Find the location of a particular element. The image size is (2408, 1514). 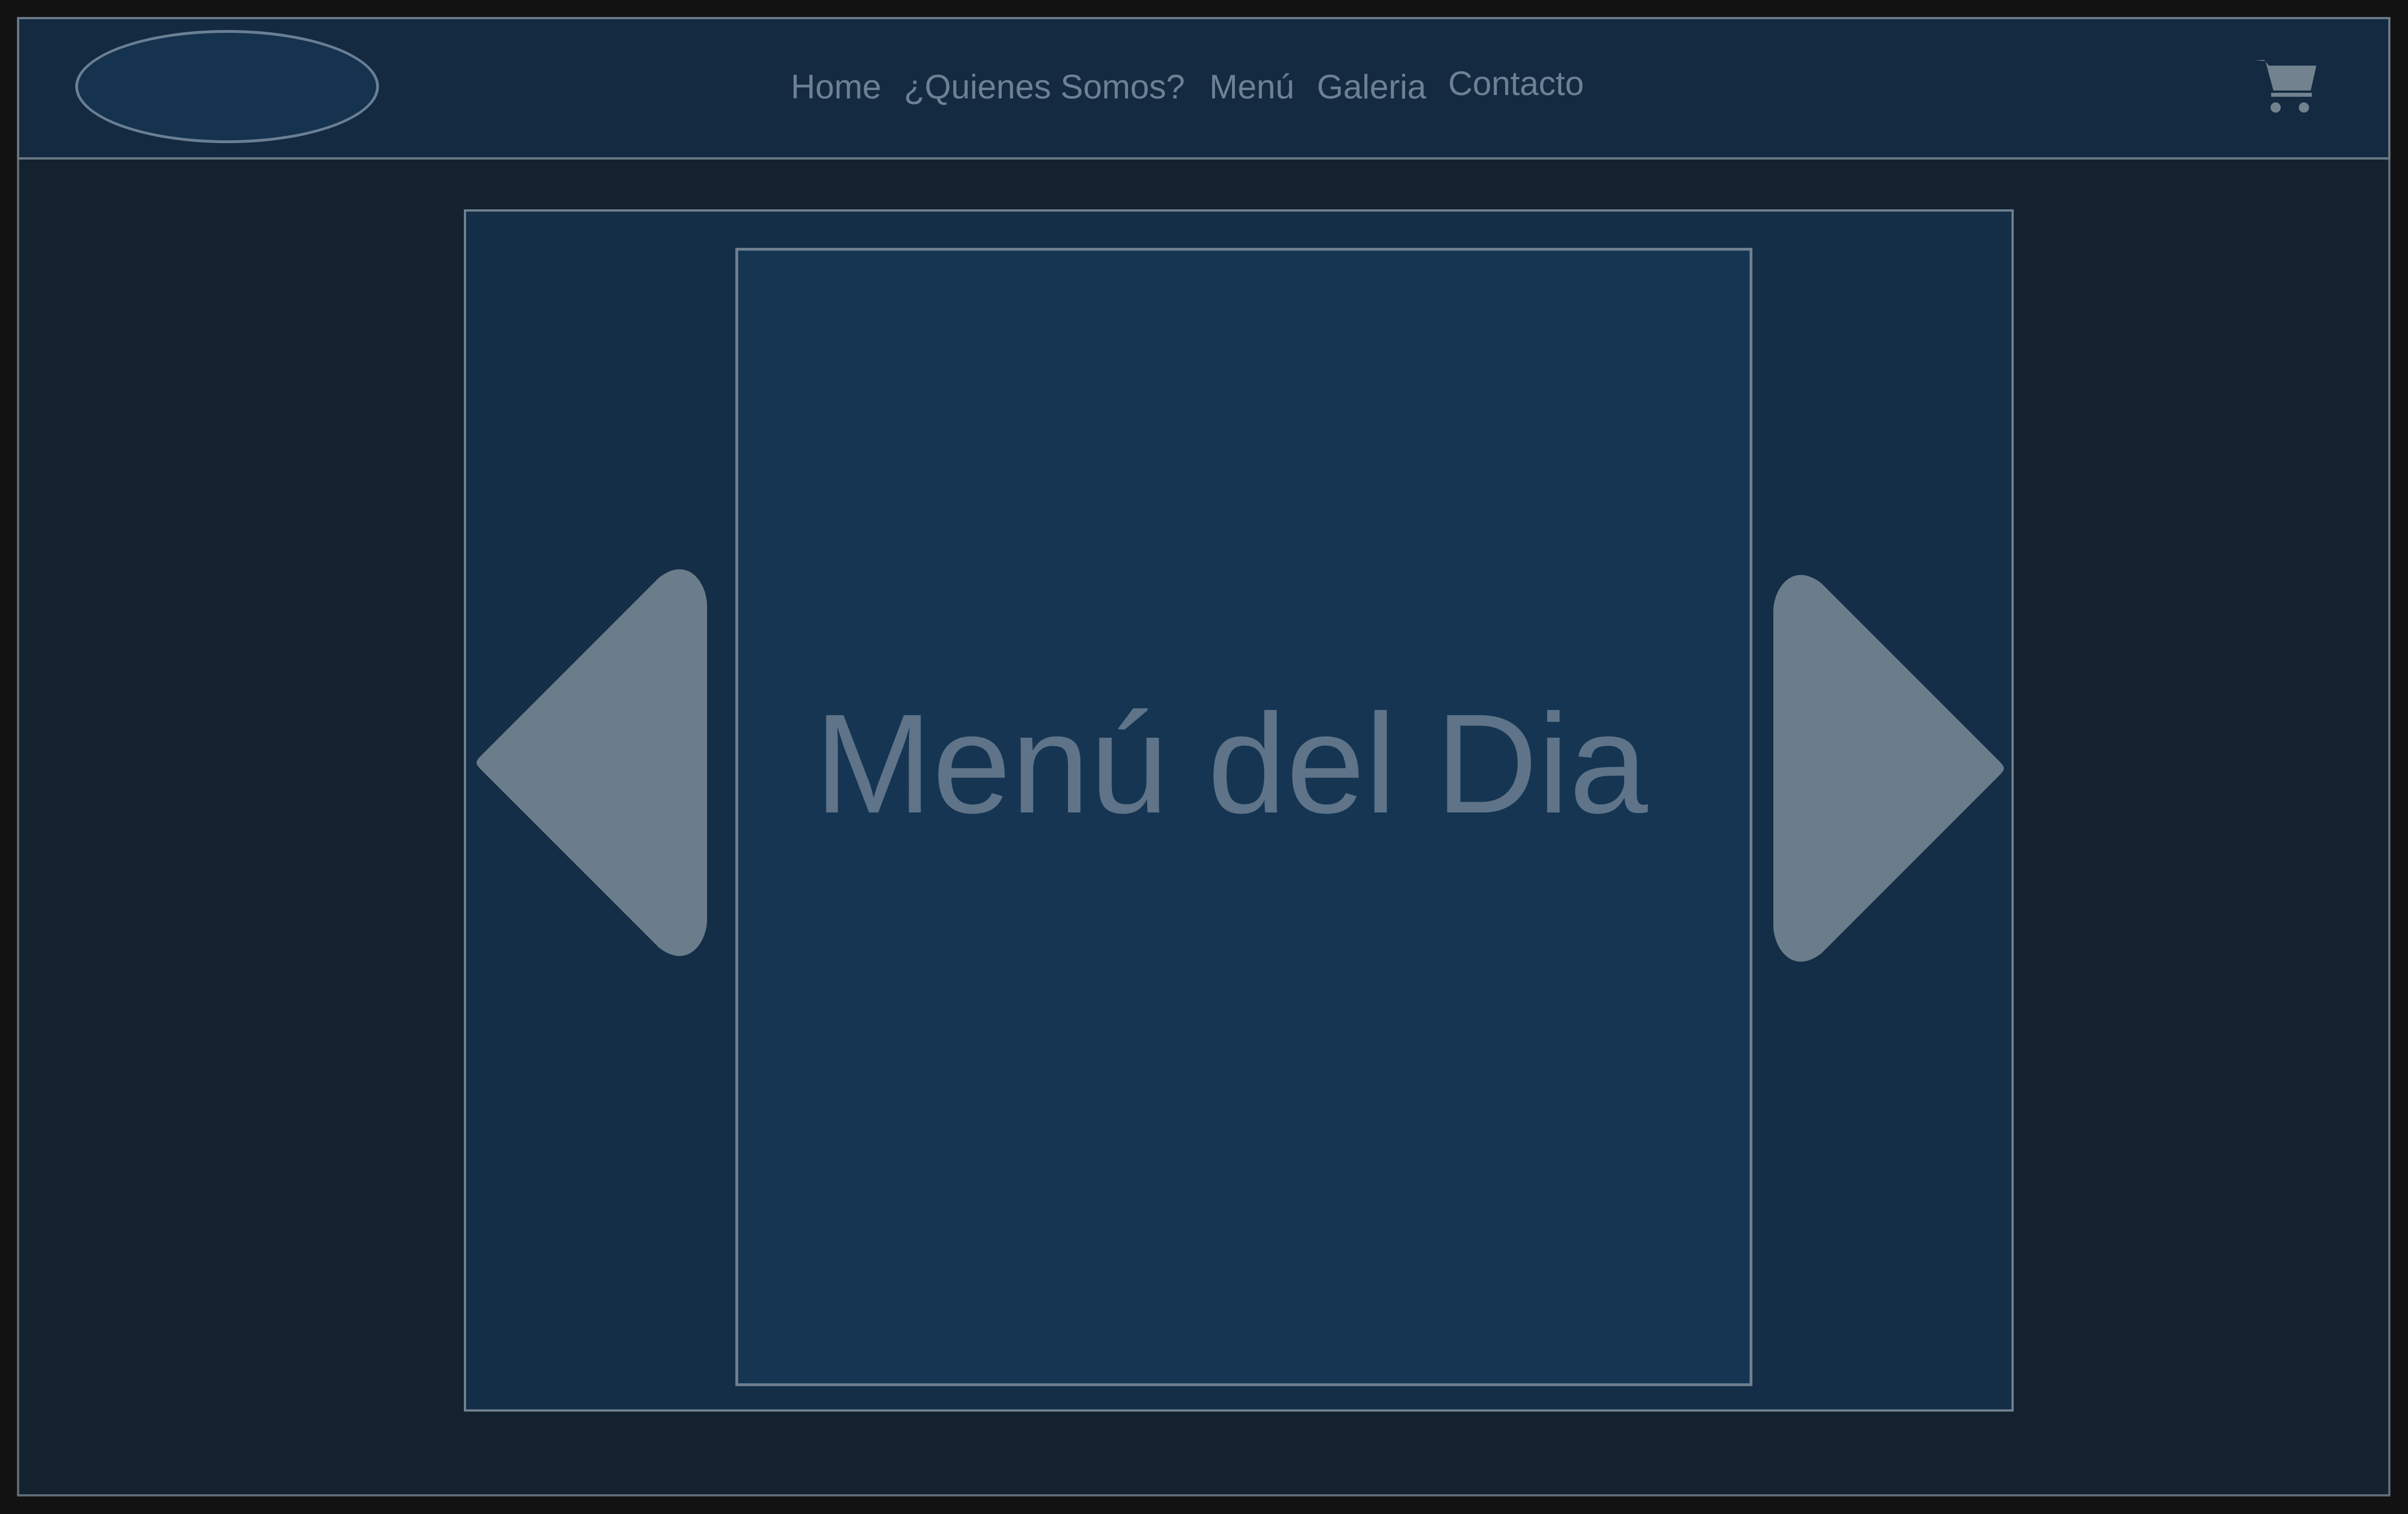

chevron-left-icon is located at coordinates (589, 762).